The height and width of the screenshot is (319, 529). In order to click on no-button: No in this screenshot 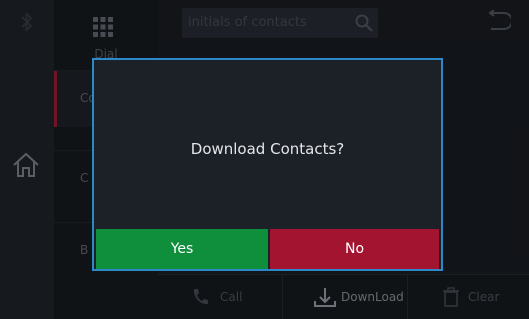, I will do `click(354, 249)`.